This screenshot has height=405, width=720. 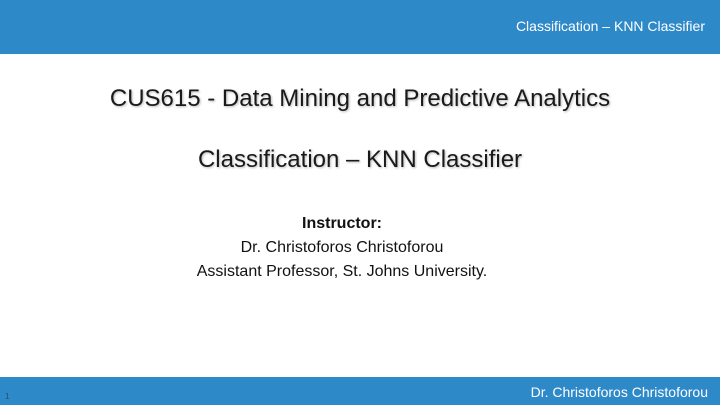 I want to click on instructor-heading: Instructor:, so click(x=342, y=223).